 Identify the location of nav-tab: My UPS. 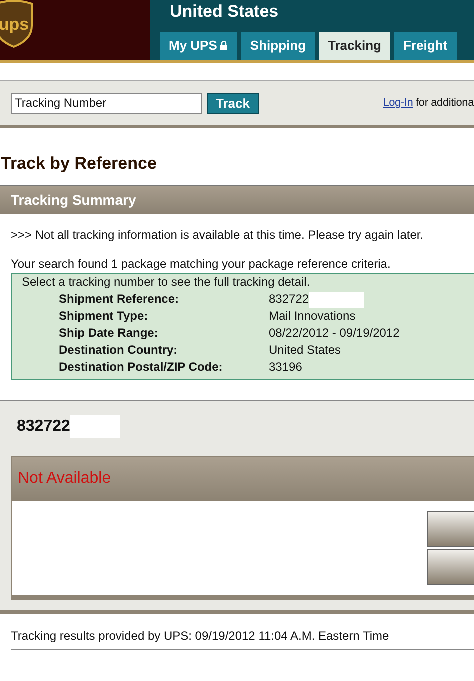
(199, 46).